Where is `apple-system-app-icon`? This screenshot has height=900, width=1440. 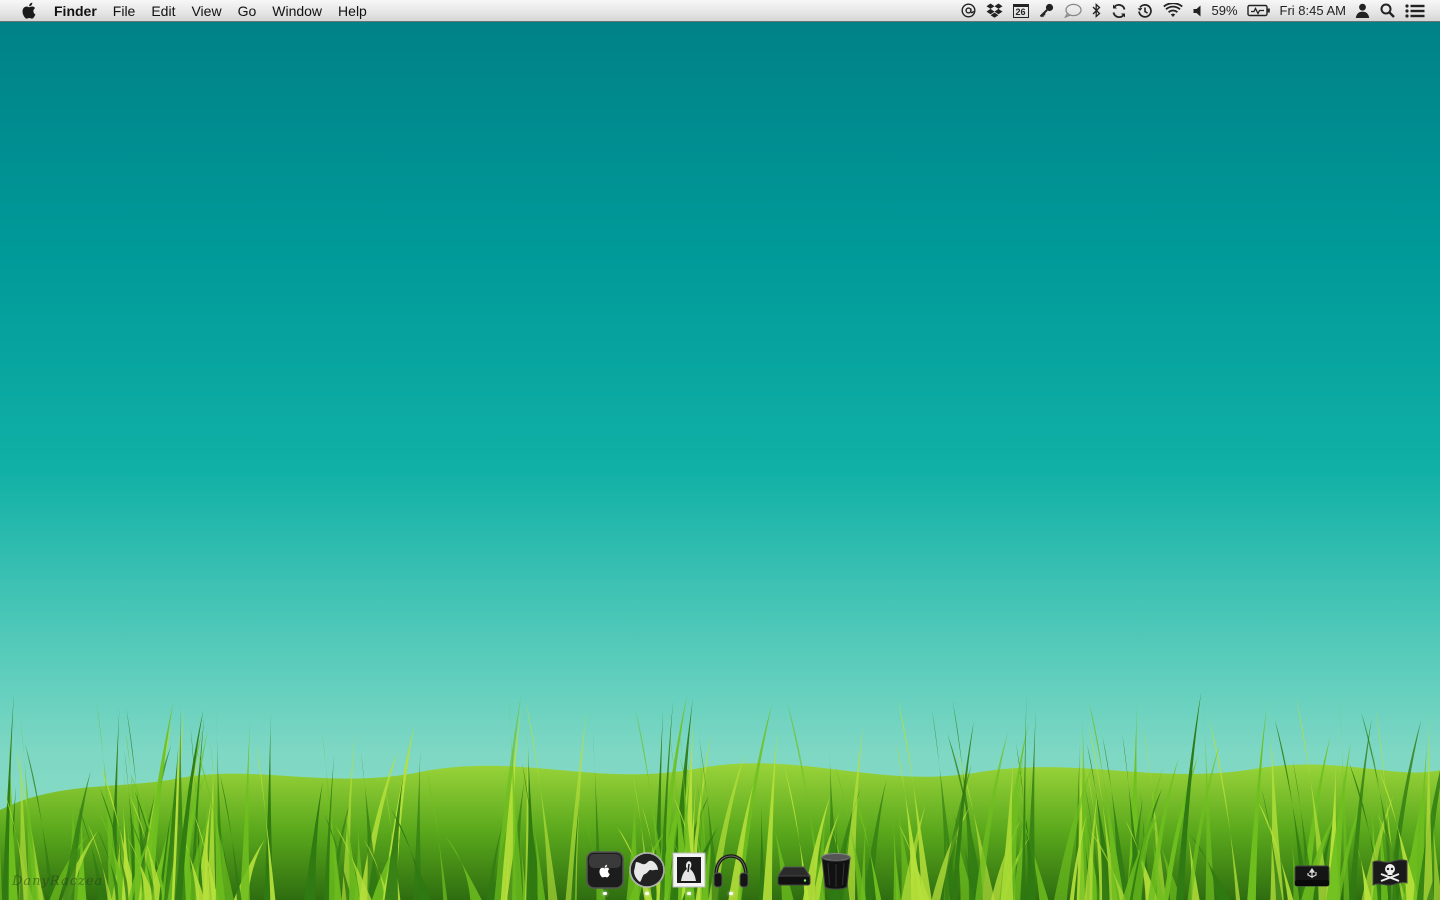
apple-system-app-icon is located at coordinates (605, 872).